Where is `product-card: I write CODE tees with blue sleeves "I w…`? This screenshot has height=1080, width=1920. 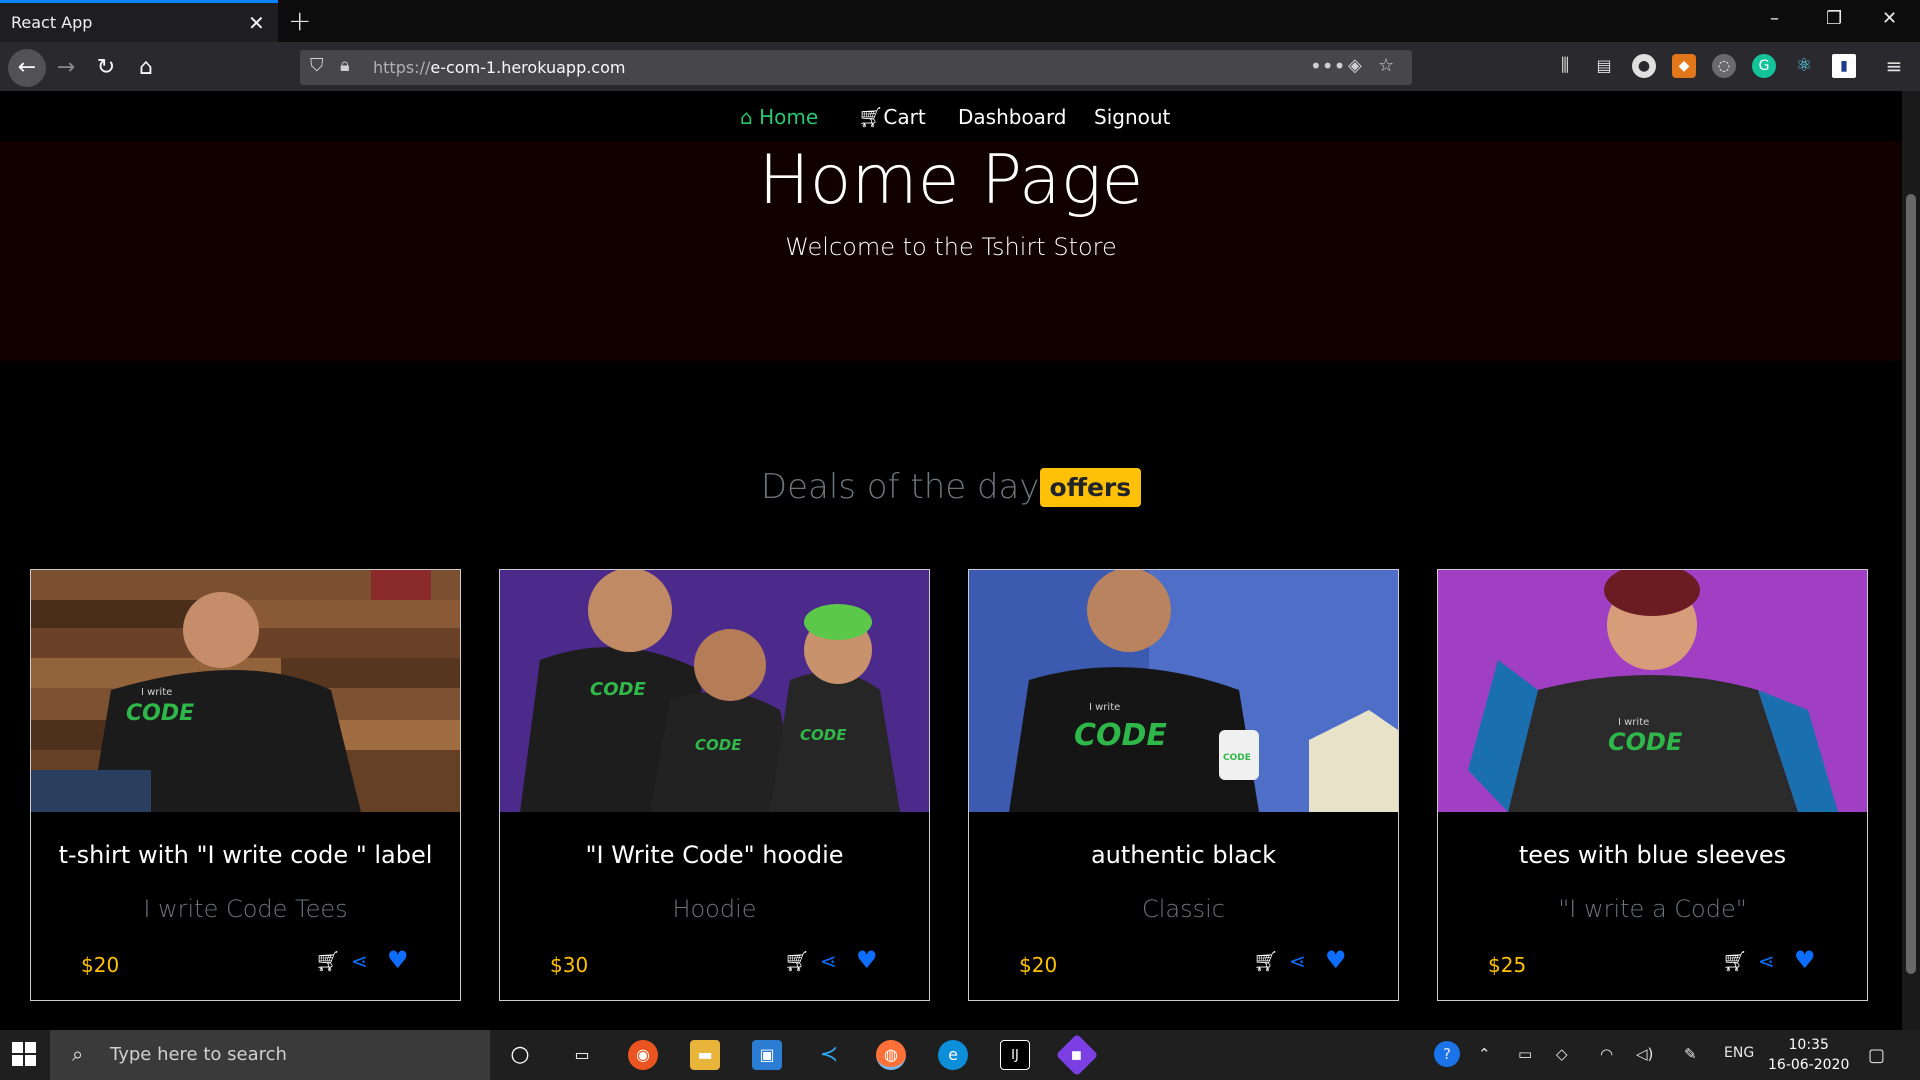 product-card: I write CODE tees with blue sleeves "I w… is located at coordinates (1652, 785).